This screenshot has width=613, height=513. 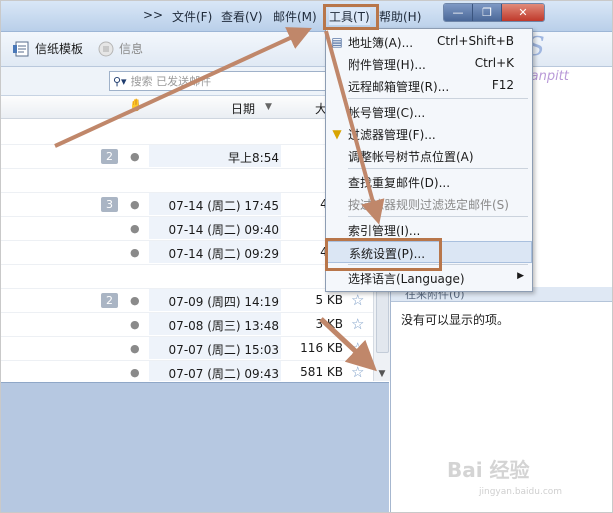 What do you see at coordinates (131, 49) in the screenshot?
I see `info-label: 信息` at bounding box center [131, 49].